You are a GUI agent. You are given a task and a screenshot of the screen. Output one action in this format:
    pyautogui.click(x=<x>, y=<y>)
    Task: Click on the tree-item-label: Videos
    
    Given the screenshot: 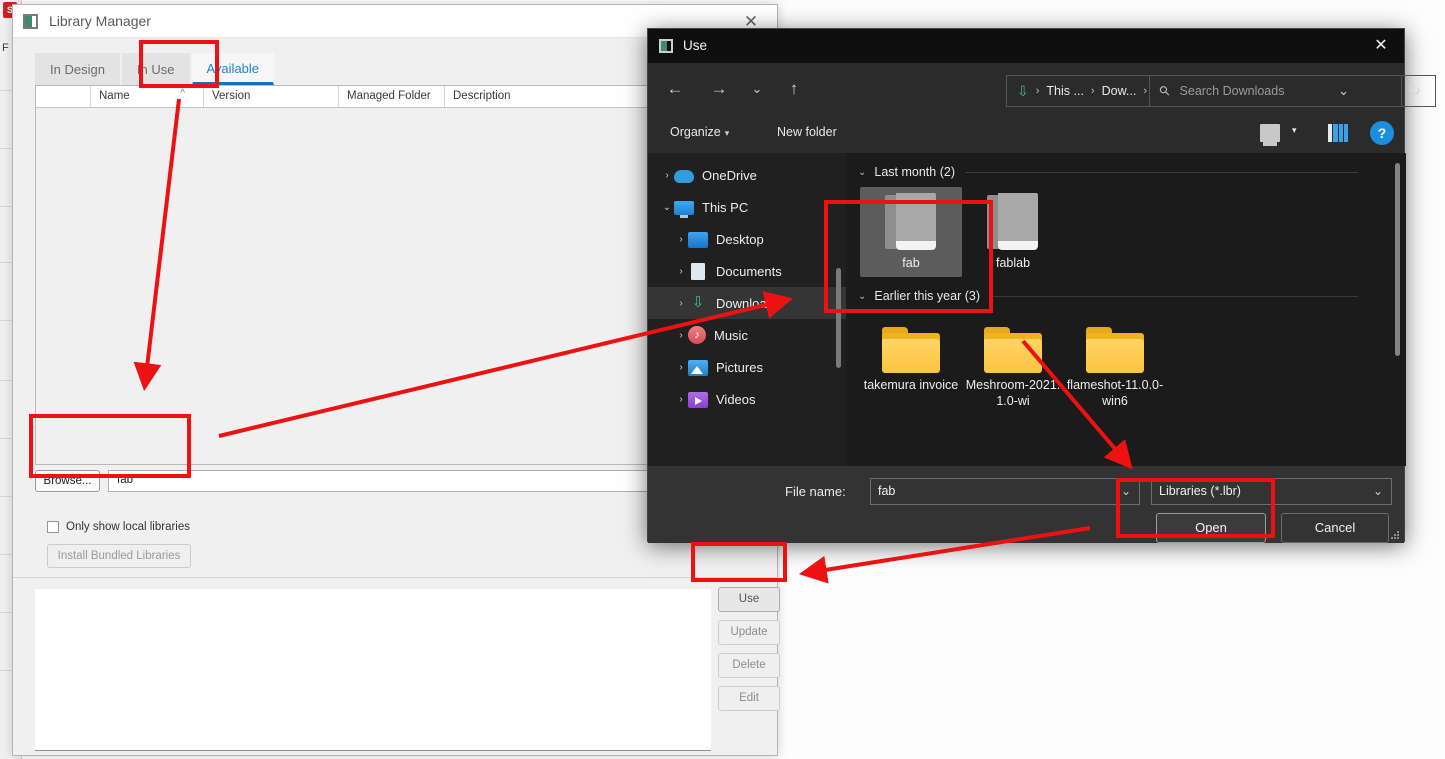 What is the action you would take?
    pyautogui.click(x=736, y=399)
    